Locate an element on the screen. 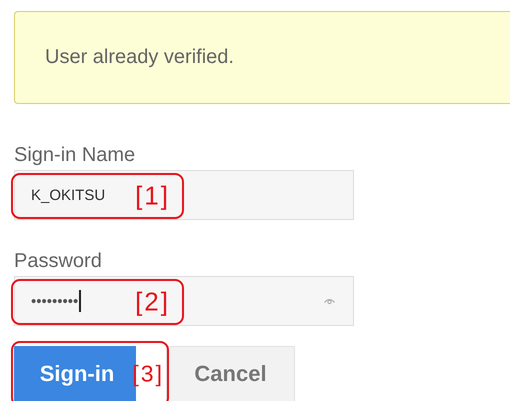 Image resolution: width=510 pixels, height=401 pixels. field-label: Sign-in Name is located at coordinates (75, 155).